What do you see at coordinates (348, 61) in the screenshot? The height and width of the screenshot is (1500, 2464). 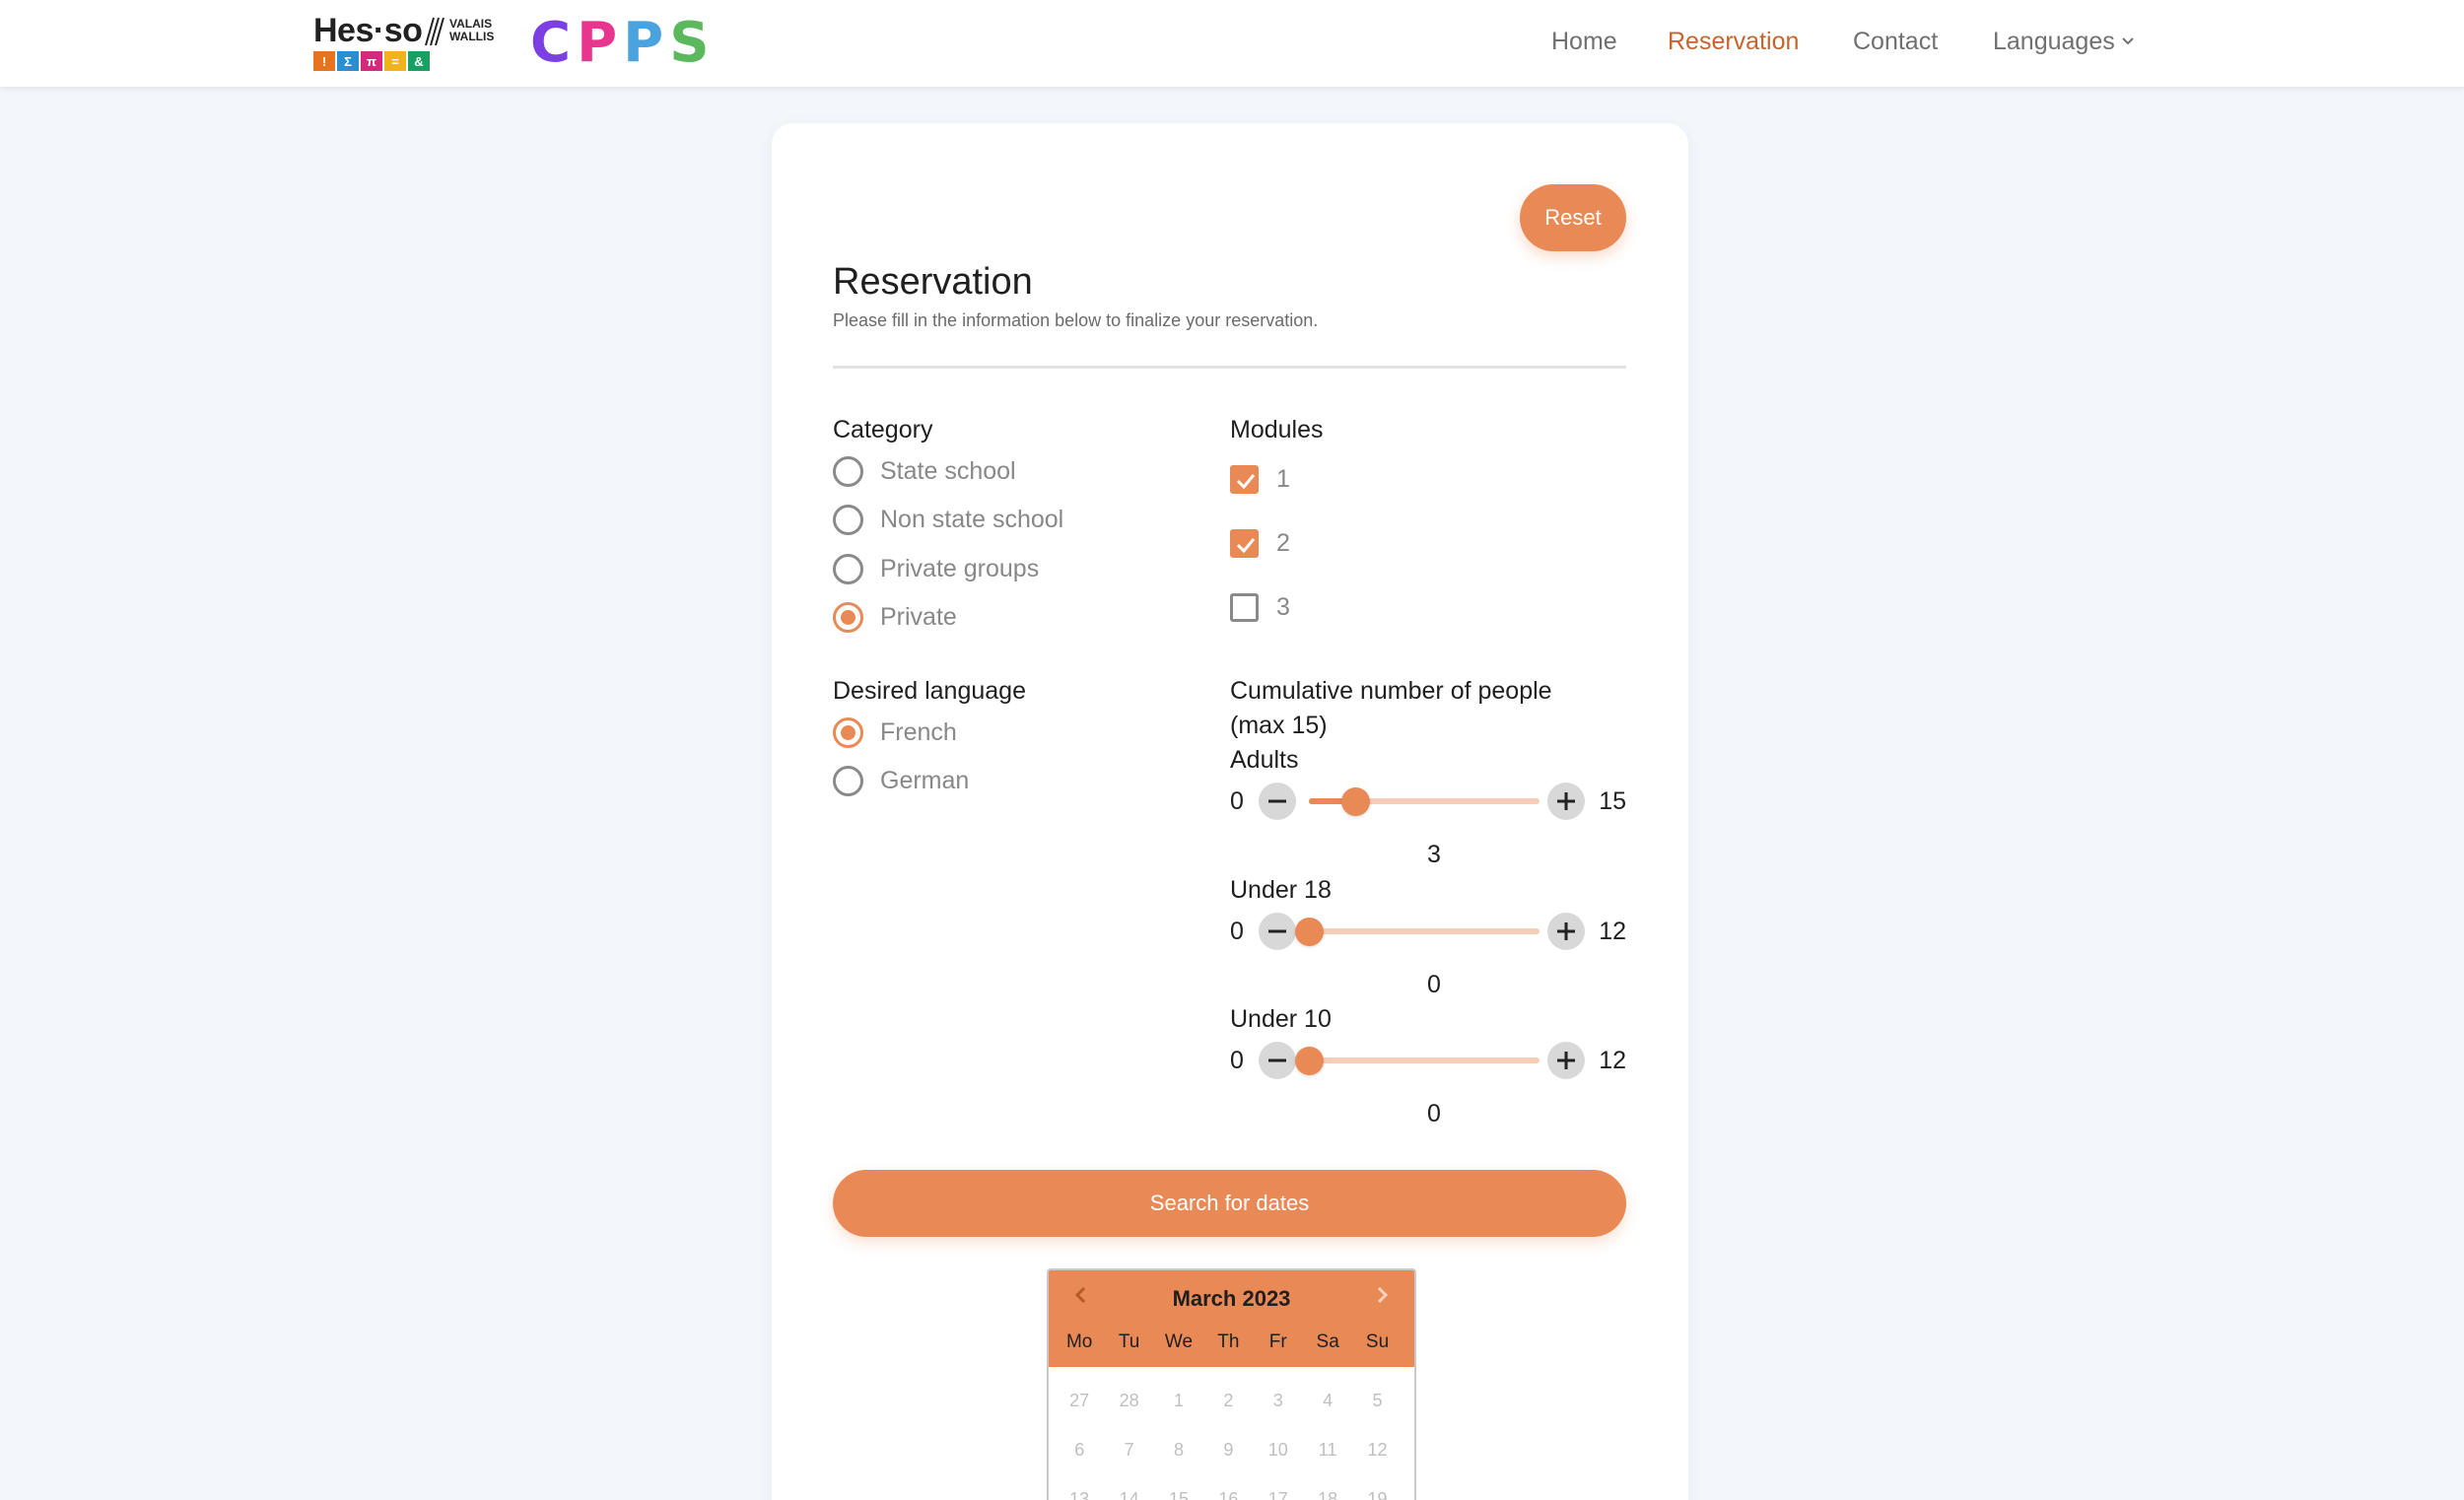 I see `hes-tile: Σ` at bounding box center [348, 61].